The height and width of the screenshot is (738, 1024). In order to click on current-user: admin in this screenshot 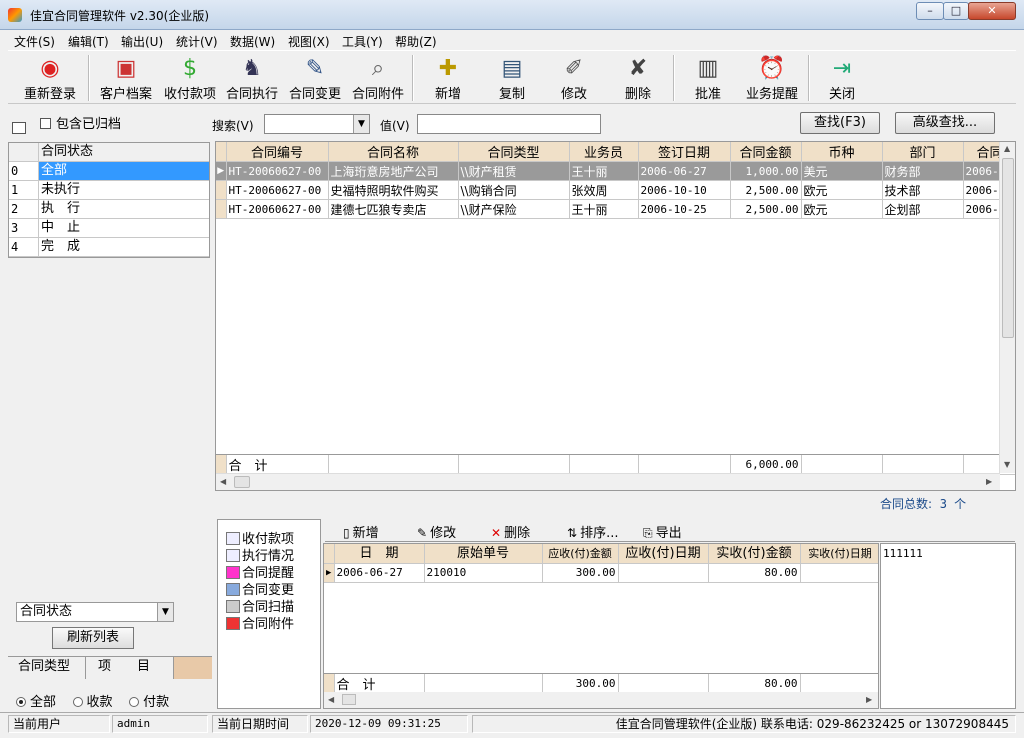, I will do `click(160, 724)`.